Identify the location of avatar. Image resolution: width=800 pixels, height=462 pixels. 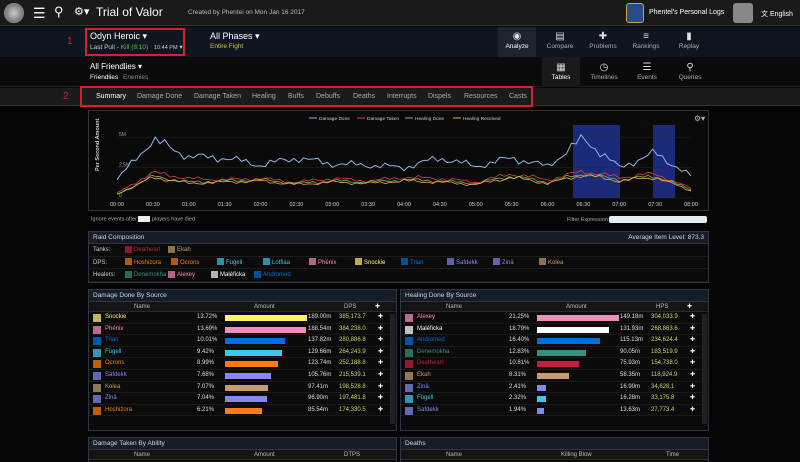
(743, 13).